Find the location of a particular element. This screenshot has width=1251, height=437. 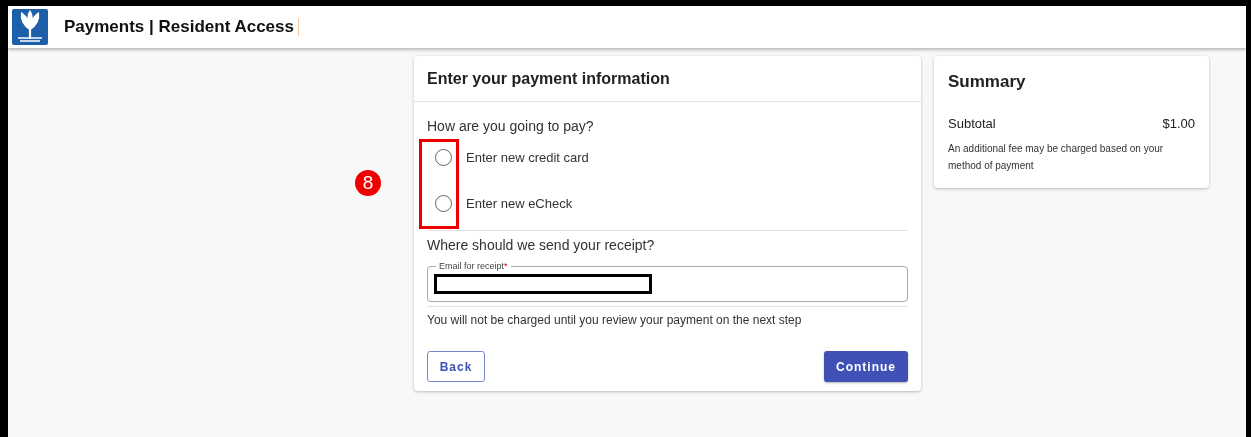

receipt-question: Where should we send your receipt? is located at coordinates (541, 245).